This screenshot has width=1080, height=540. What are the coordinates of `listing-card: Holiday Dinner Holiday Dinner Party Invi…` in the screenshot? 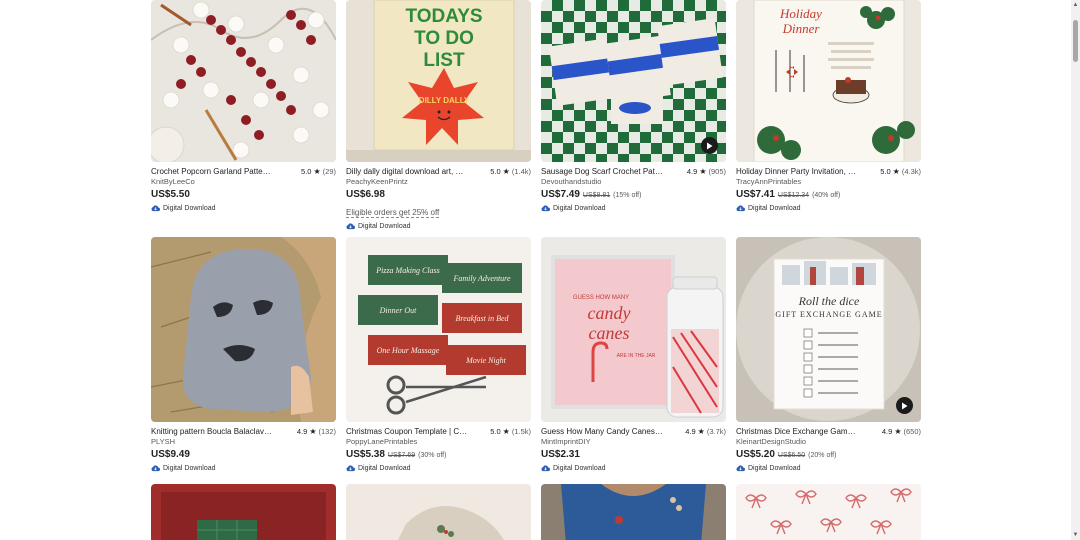 It's located at (828, 106).